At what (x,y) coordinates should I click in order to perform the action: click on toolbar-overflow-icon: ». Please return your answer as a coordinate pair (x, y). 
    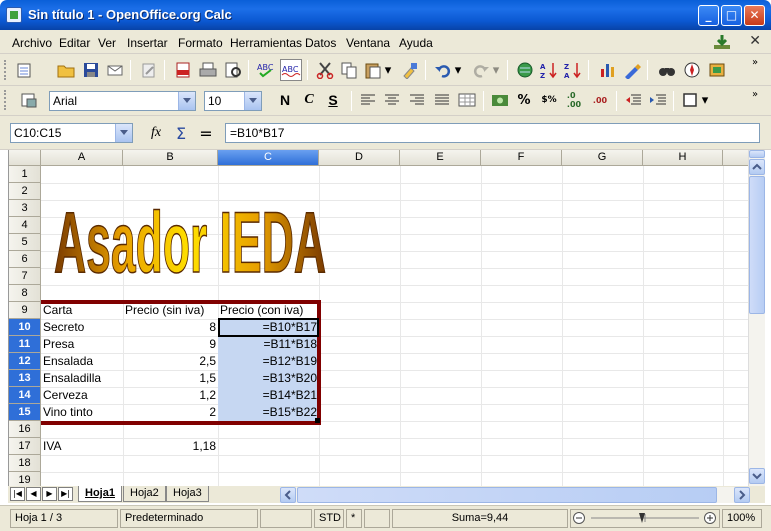
    Looking at the image, I should click on (755, 62).